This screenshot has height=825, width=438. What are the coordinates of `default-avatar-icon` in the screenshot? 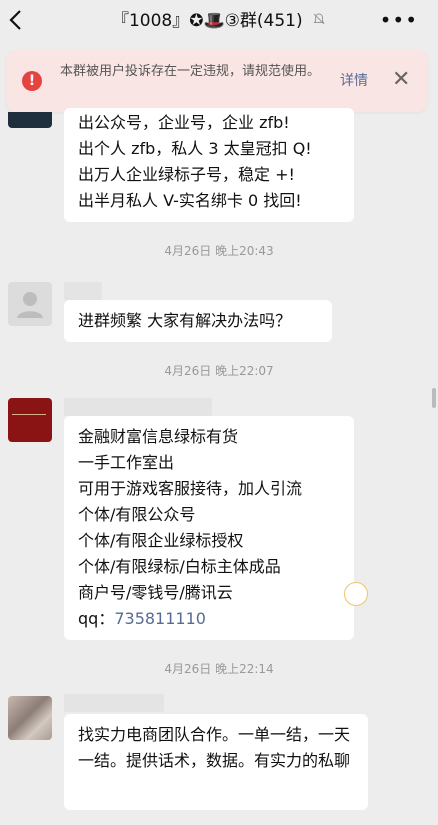 It's located at (30, 305).